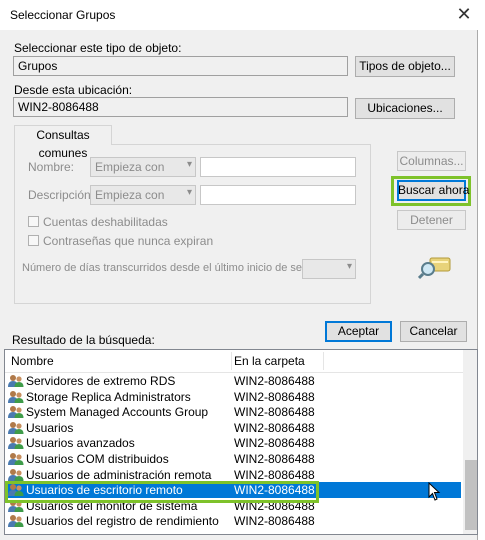 The image size is (485, 540). Describe the element at coordinates (471, 495) in the screenshot. I see `scrollbar-thumb` at that location.